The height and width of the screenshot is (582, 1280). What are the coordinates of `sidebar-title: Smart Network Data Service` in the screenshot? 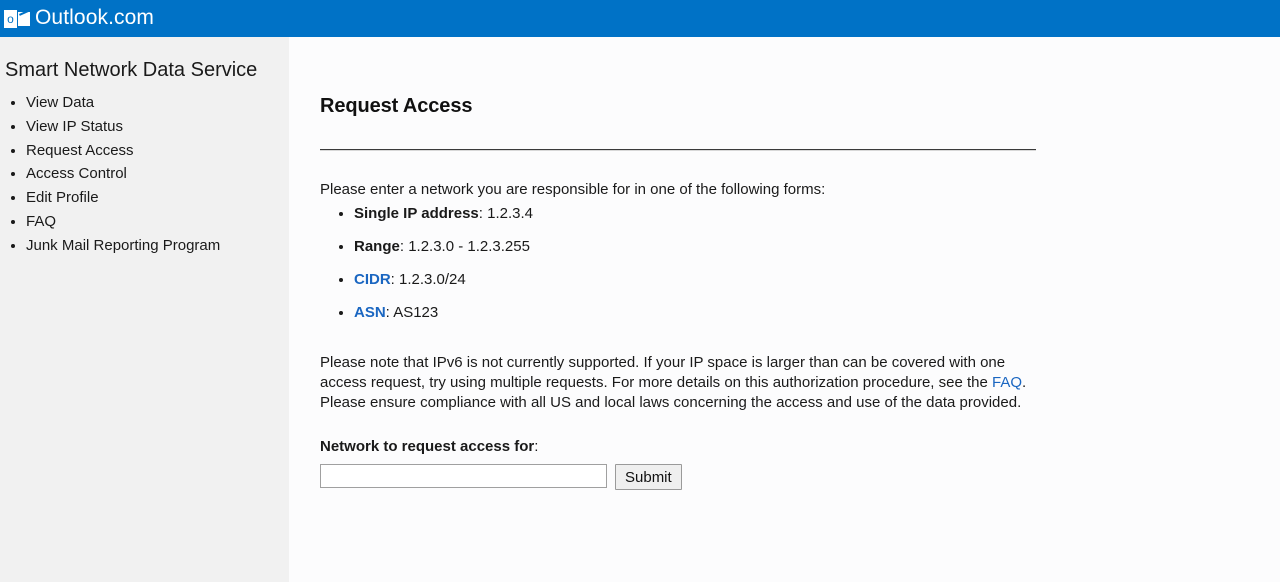 It's located at (131, 70).